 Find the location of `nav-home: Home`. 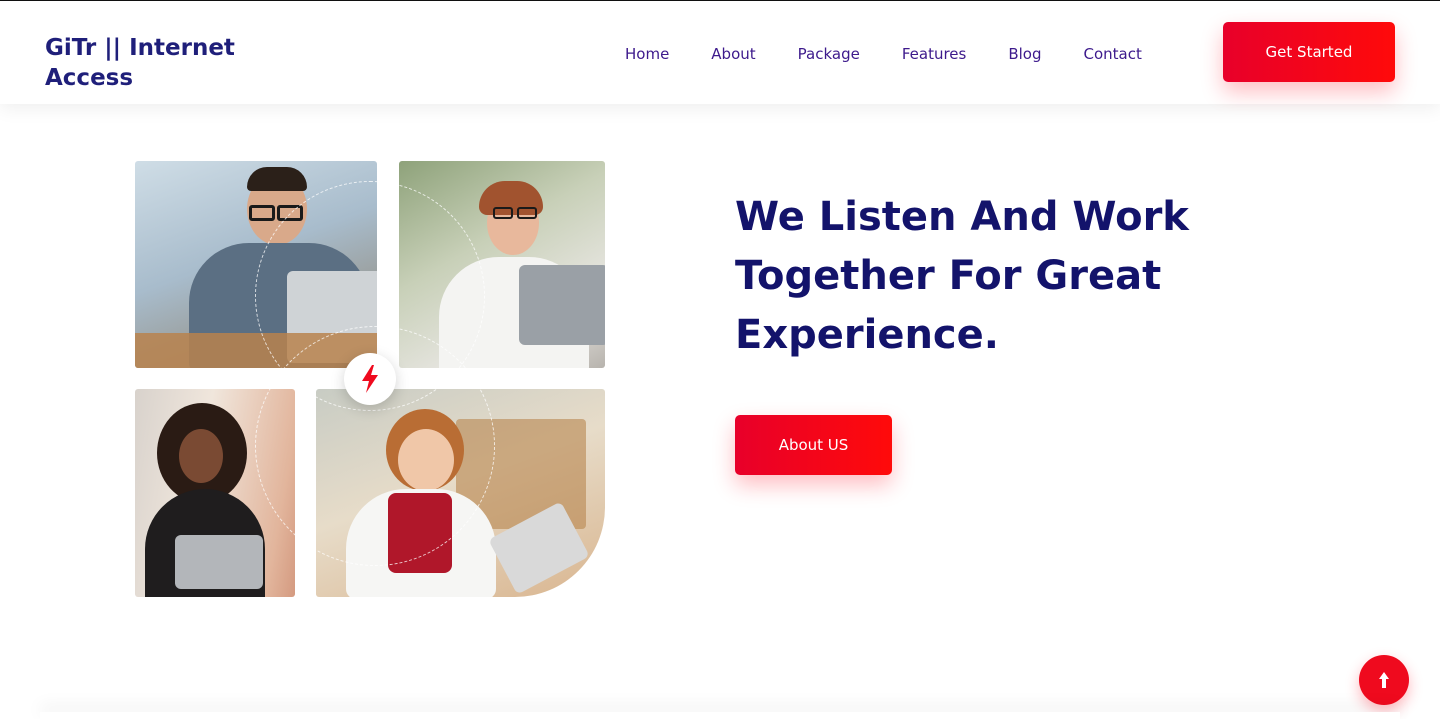

nav-home: Home is located at coordinates (647, 54).